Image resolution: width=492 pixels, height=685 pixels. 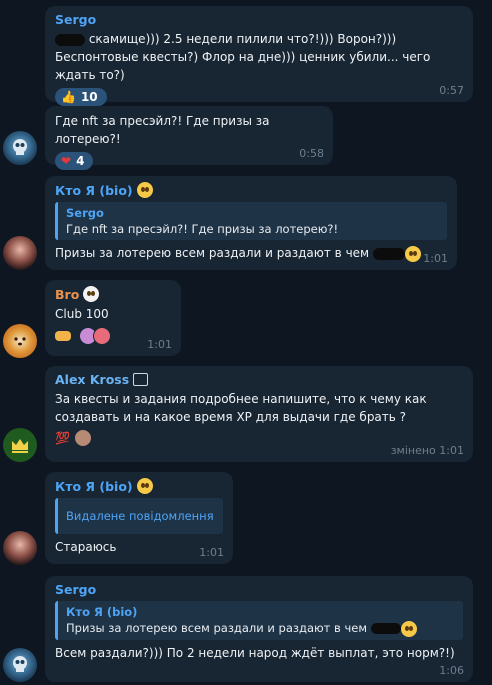 I want to click on message-bubble: Bro Club 100 1:01, so click(x=113, y=318).